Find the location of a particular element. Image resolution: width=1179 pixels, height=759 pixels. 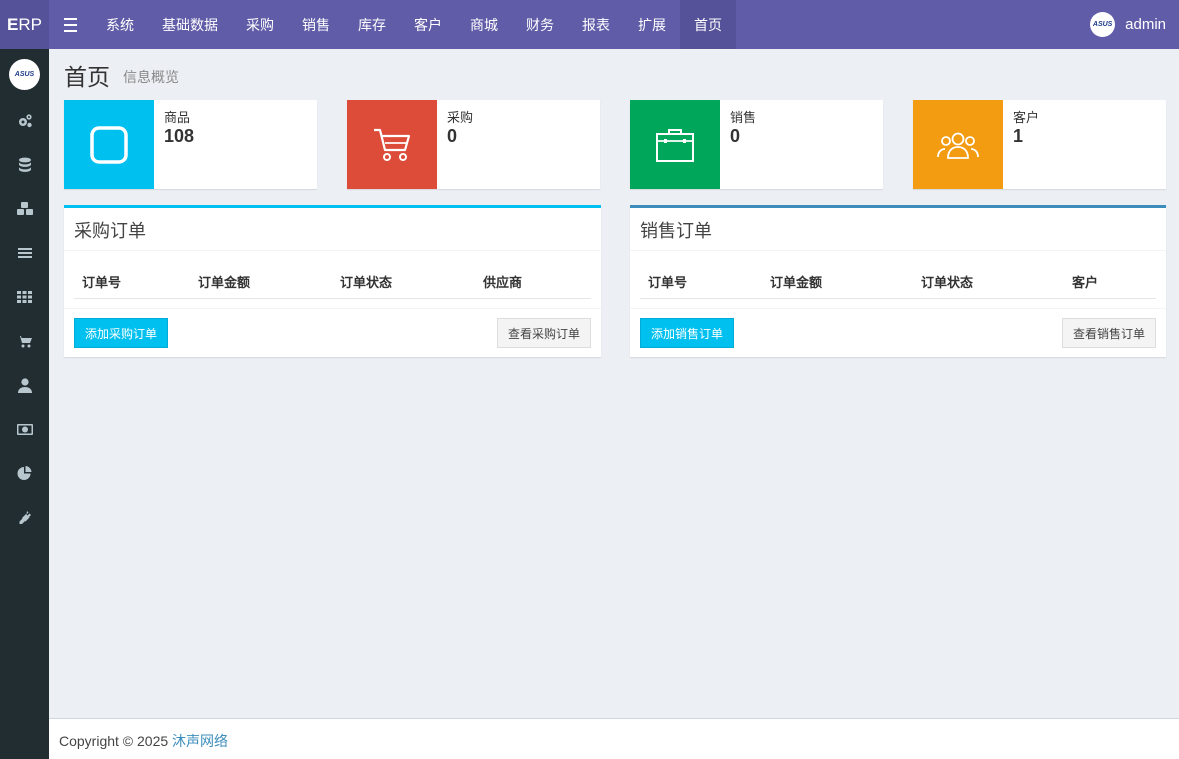

column-header: 供应商 is located at coordinates (503, 283).